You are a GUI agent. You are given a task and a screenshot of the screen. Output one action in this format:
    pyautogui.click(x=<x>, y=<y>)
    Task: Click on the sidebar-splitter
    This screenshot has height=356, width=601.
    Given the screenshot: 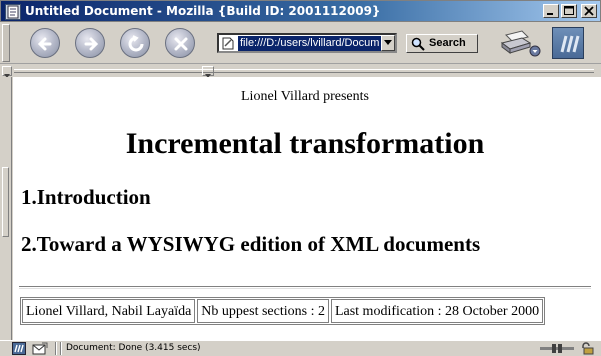 What is the action you would take?
    pyautogui.click(x=6, y=208)
    